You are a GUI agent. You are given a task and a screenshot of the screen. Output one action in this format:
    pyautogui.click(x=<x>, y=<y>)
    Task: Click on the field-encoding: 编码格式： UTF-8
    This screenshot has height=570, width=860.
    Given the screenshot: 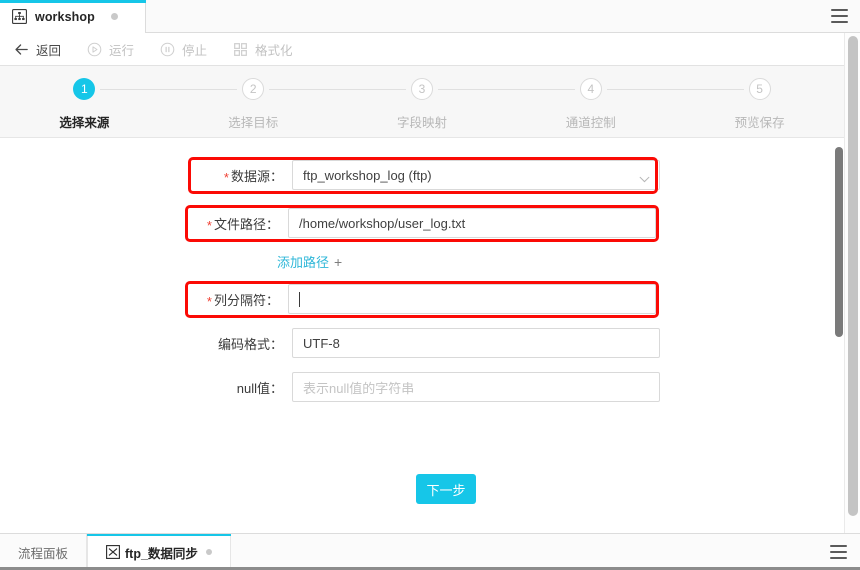 What is the action you would take?
    pyautogui.click(x=427, y=343)
    